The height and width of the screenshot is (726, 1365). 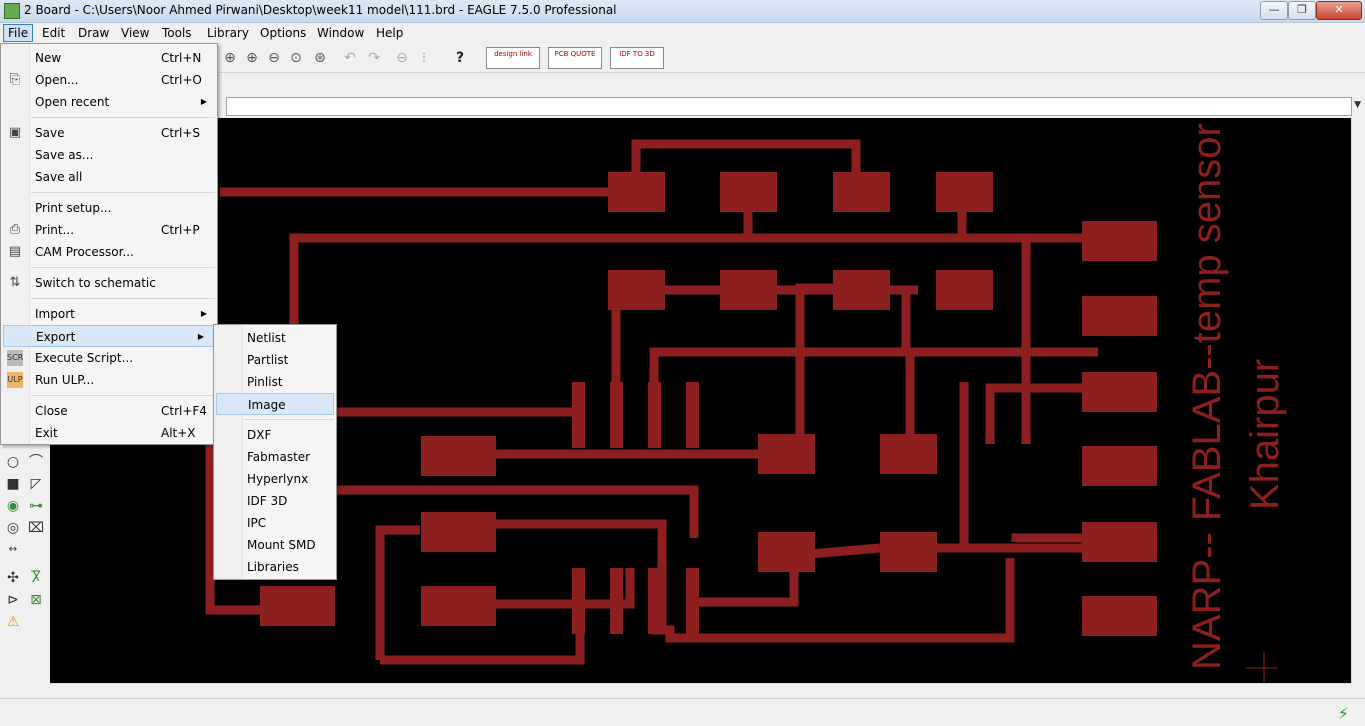 What do you see at coordinates (109, 177) in the screenshot?
I see `file-menu-save-all: Save all` at bounding box center [109, 177].